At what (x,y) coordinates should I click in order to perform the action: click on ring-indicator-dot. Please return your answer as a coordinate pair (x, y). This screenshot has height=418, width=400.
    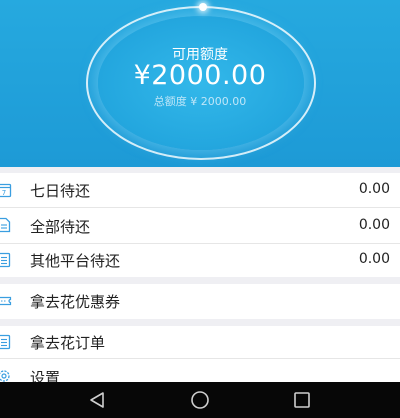
    Looking at the image, I should click on (203, 7).